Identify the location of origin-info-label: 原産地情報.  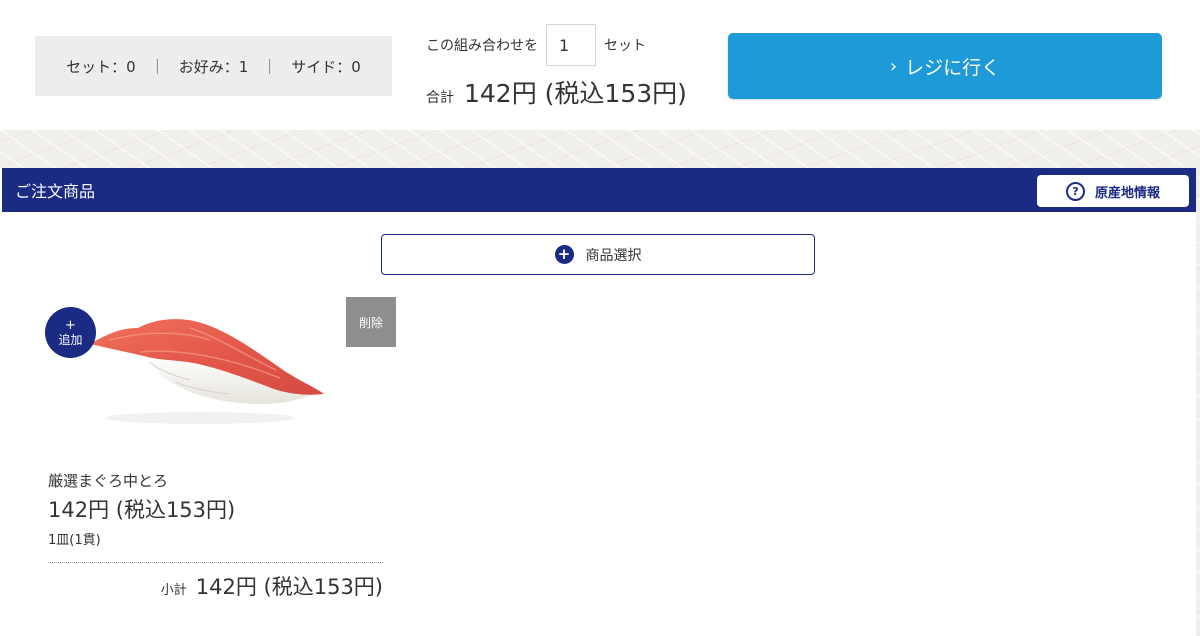
(1127, 193).